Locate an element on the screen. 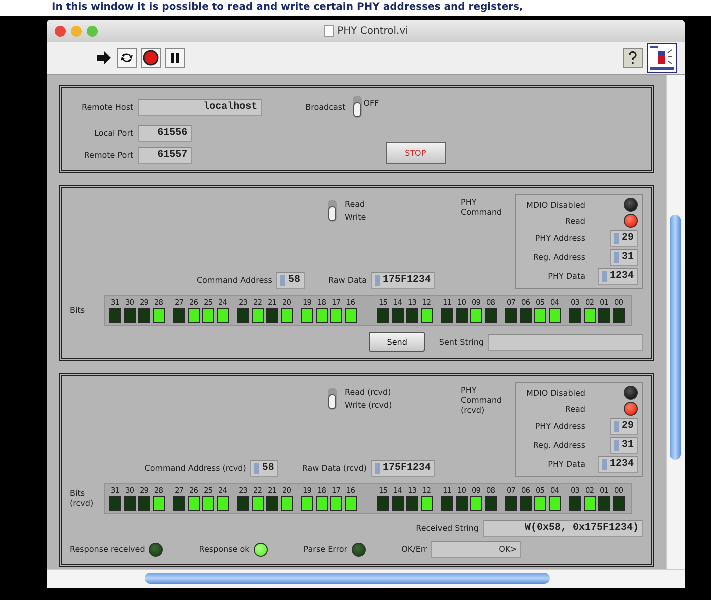 Image resolution: width=711 pixels, height=600 pixels. help-icon is located at coordinates (633, 58).